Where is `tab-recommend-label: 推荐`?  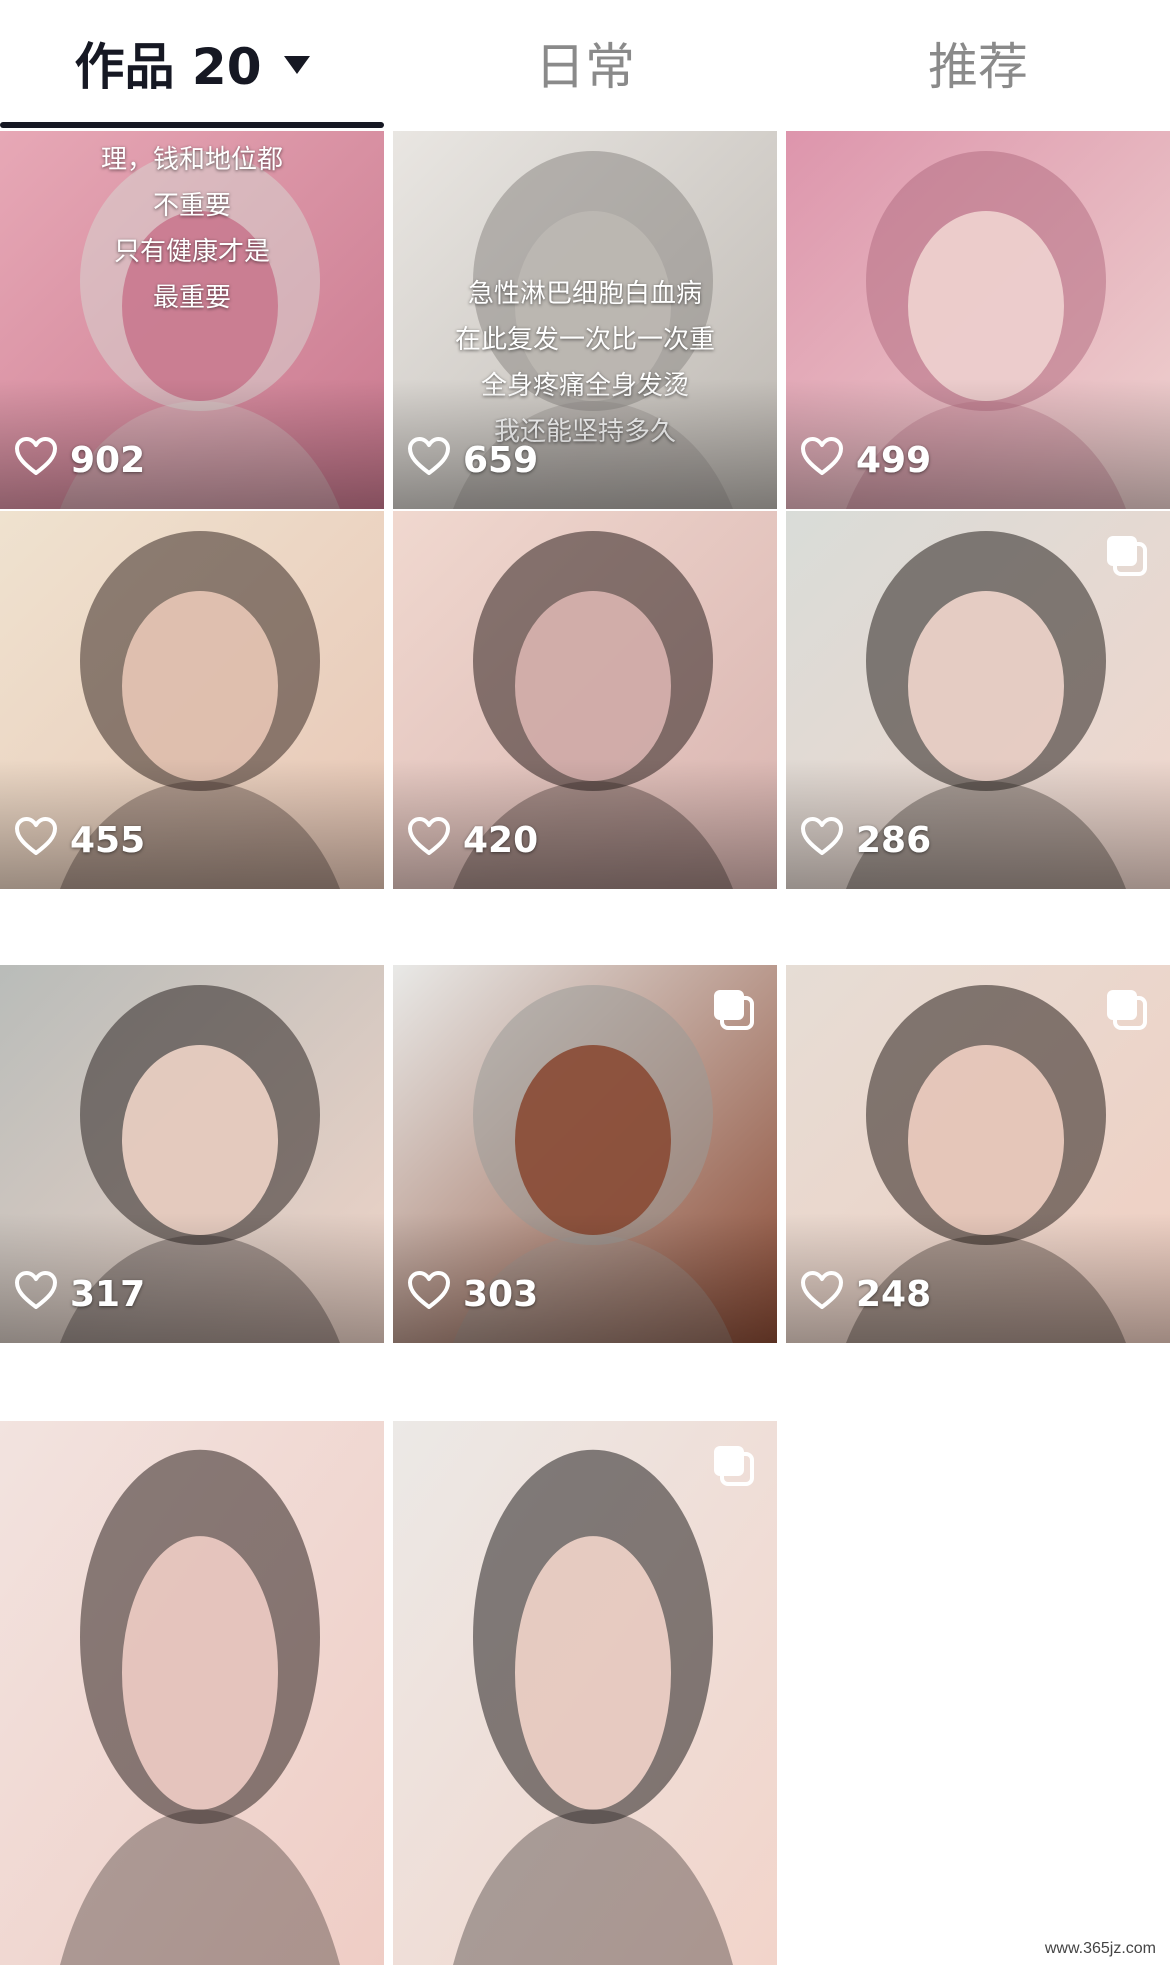 tab-recommend-label: 推荐 is located at coordinates (978, 66).